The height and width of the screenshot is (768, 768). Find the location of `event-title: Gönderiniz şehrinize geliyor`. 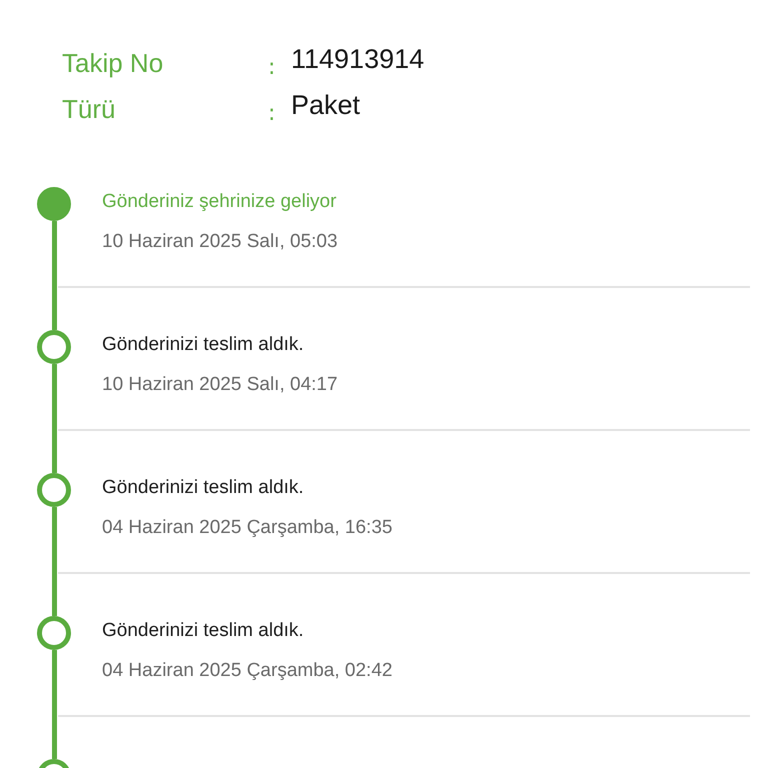

event-title: Gönderiniz şehrinize geliyor is located at coordinates (220, 202).